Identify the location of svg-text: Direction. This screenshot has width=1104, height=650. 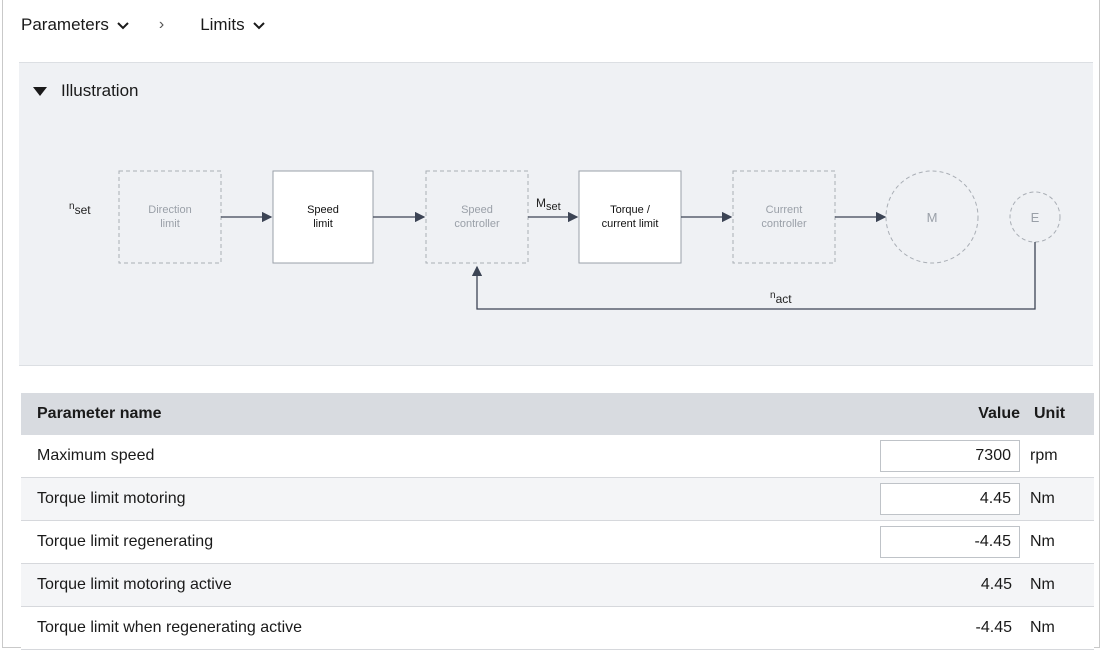
(169, 210).